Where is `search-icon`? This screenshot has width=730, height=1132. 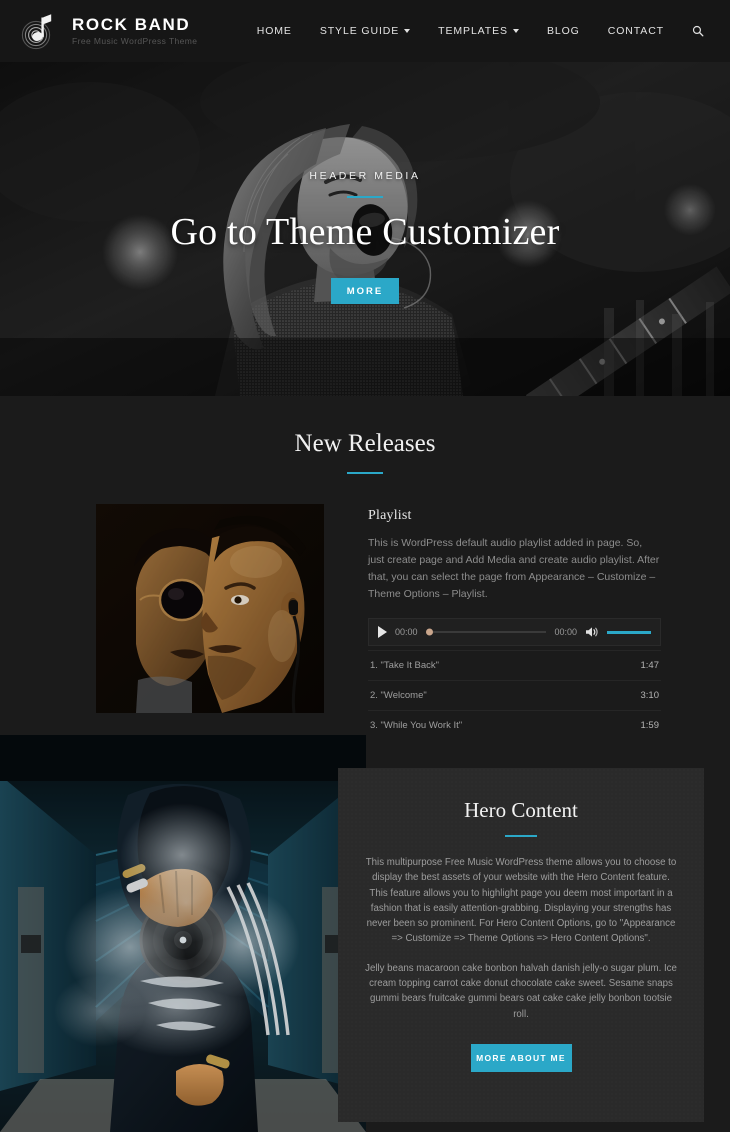 search-icon is located at coordinates (698, 31).